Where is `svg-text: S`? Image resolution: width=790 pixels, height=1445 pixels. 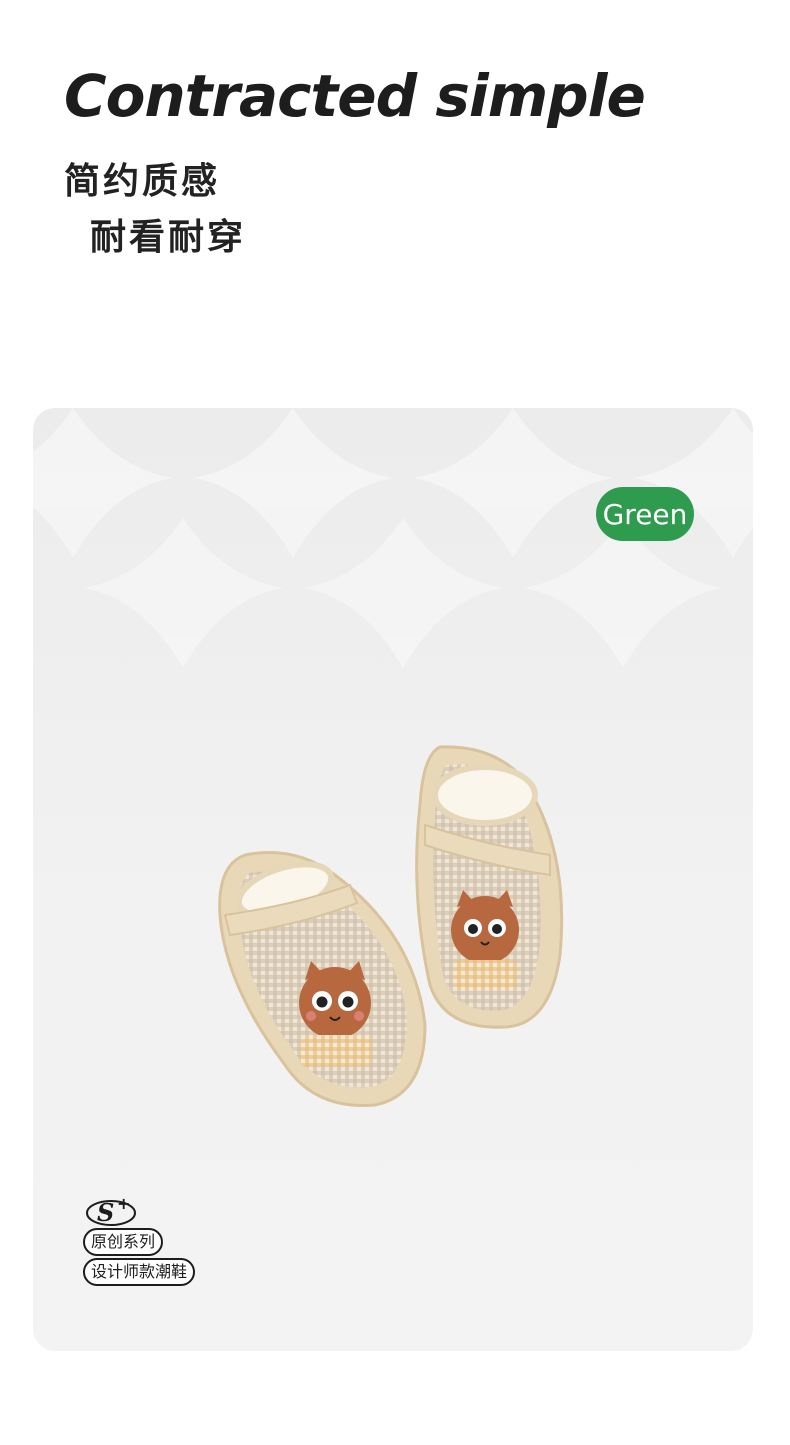
svg-text: S is located at coordinates (105, 1212).